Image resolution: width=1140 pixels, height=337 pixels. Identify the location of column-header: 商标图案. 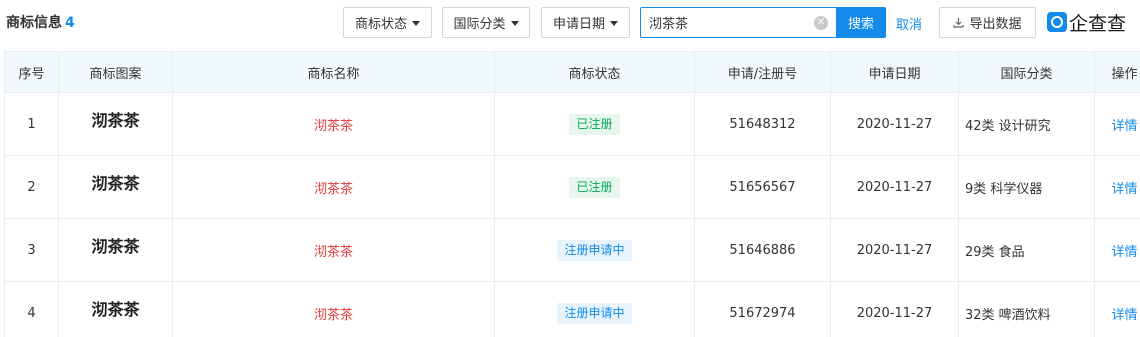
(115, 72).